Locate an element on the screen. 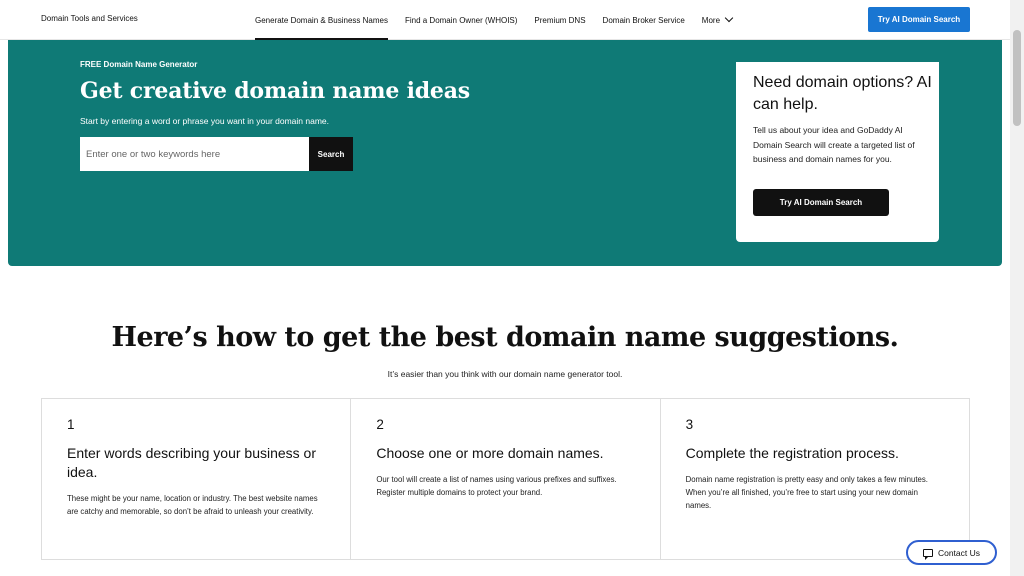  step-number: 2 is located at coordinates (380, 424).